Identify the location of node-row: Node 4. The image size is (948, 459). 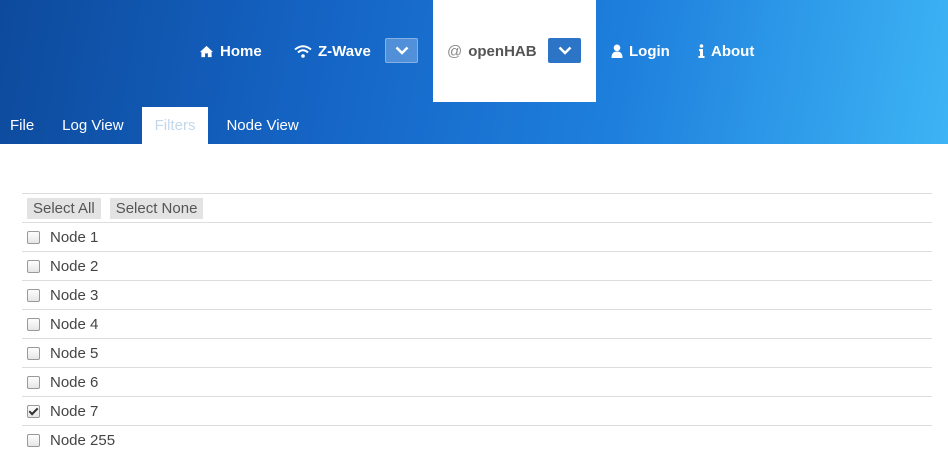
(477, 323).